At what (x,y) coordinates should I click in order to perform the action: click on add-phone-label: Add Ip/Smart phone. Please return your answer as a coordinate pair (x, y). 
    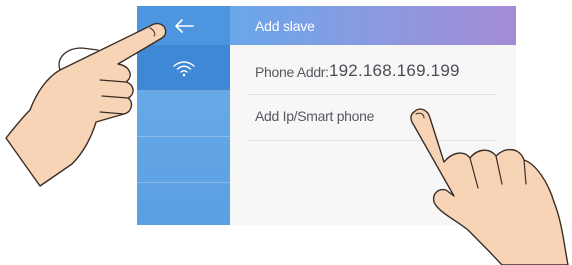
    Looking at the image, I should click on (315, 116).